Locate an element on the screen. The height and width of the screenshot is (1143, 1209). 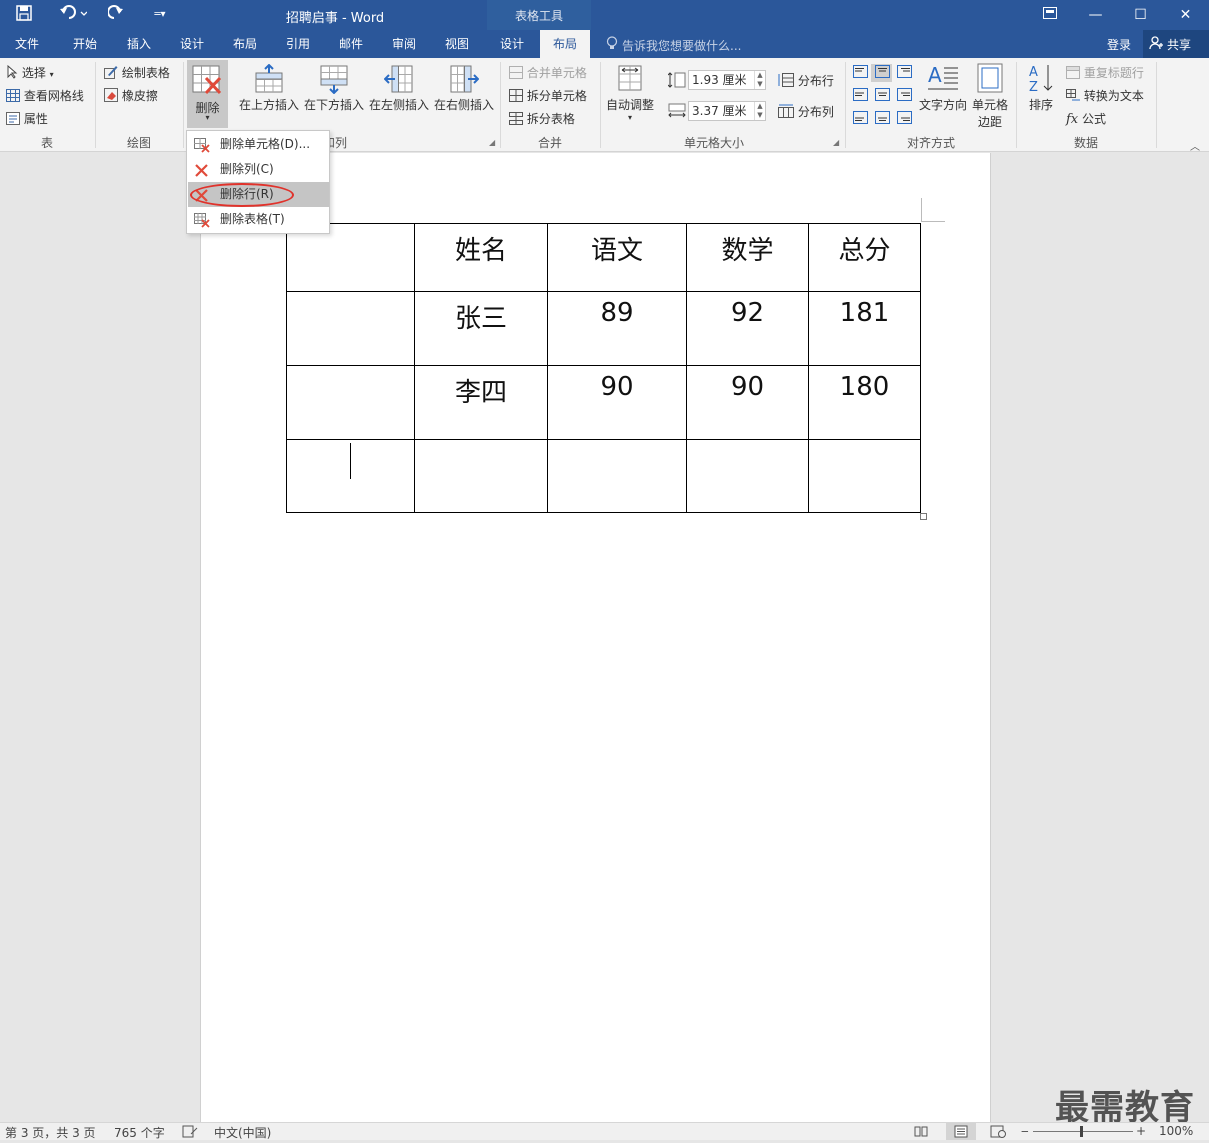
group-label-merge: 合并 is located at coordinates (549, 143).